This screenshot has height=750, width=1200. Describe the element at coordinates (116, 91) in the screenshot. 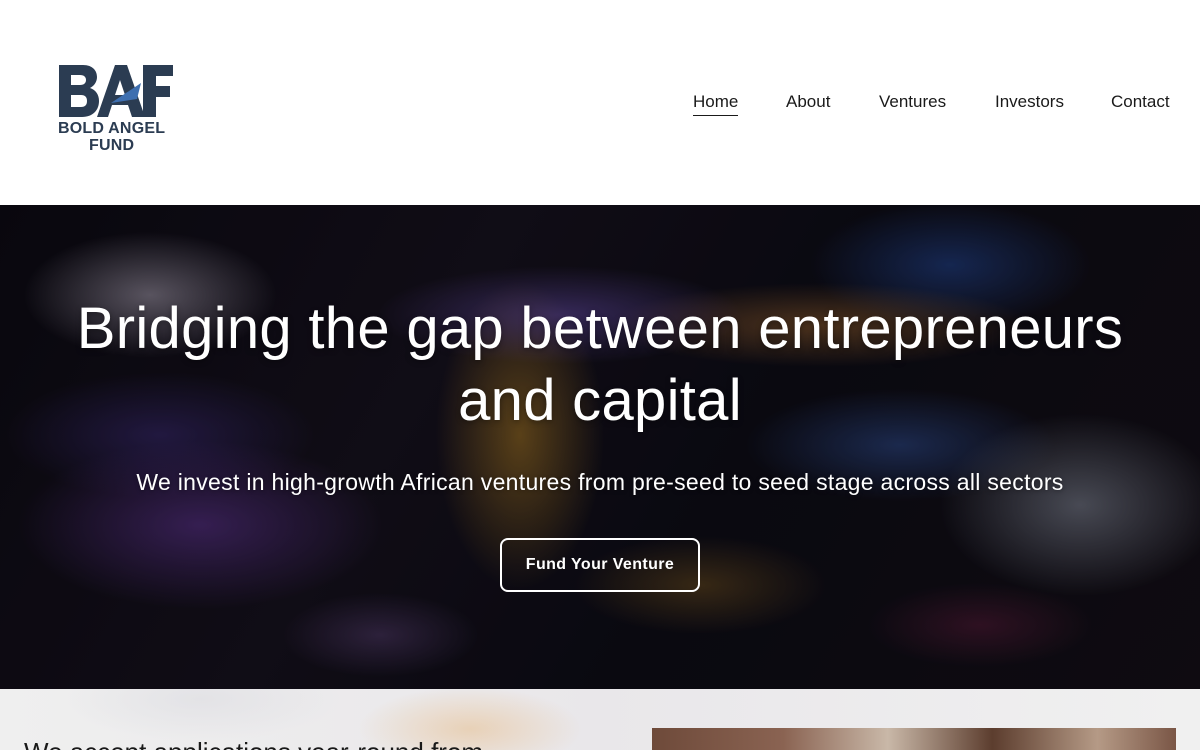

I see `baf-logo-mark-icon` at that location.